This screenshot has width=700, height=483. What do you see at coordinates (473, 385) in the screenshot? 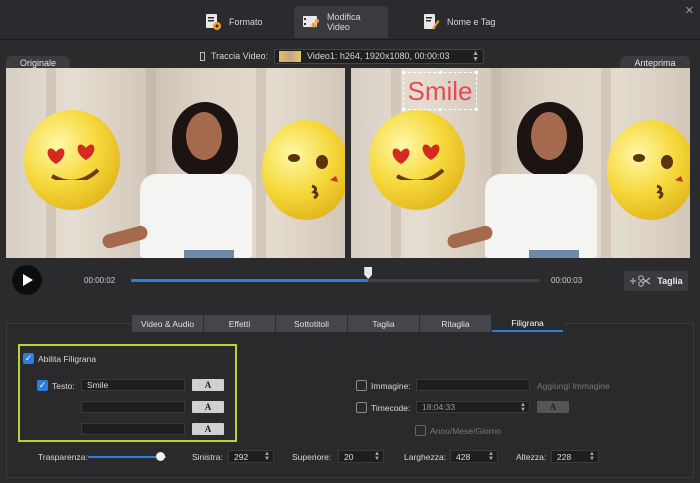
I see `image-path-input` at bounding box center [473, 385].